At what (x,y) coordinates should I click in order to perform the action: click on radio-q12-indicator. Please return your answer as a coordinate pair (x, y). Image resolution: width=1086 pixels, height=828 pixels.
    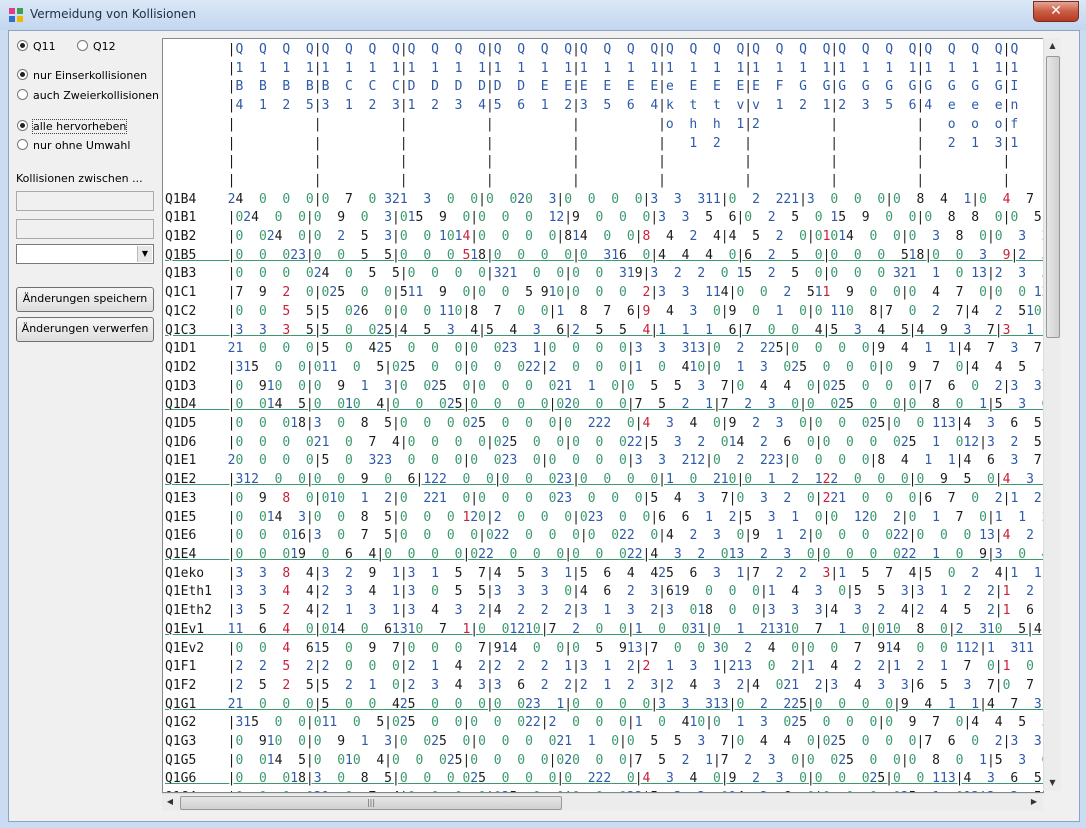
    Looking at the image, I should click on (82, 45).